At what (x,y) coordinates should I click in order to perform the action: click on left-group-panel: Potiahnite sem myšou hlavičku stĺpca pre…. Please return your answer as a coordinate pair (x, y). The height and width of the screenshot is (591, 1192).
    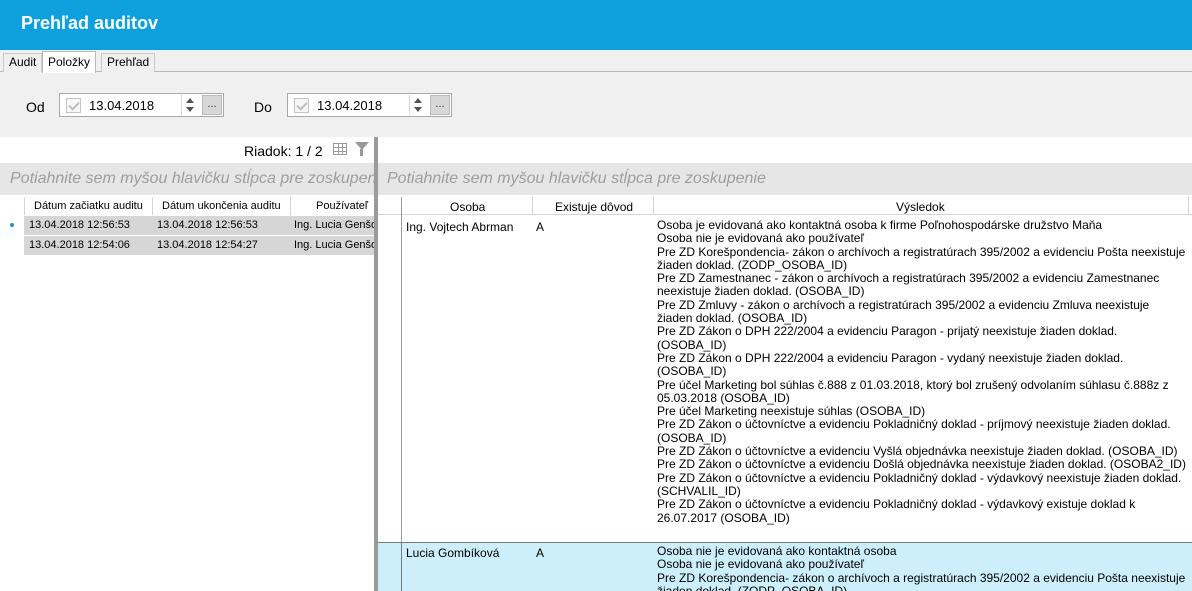
    Looking at the image, I should click on (187, 179).